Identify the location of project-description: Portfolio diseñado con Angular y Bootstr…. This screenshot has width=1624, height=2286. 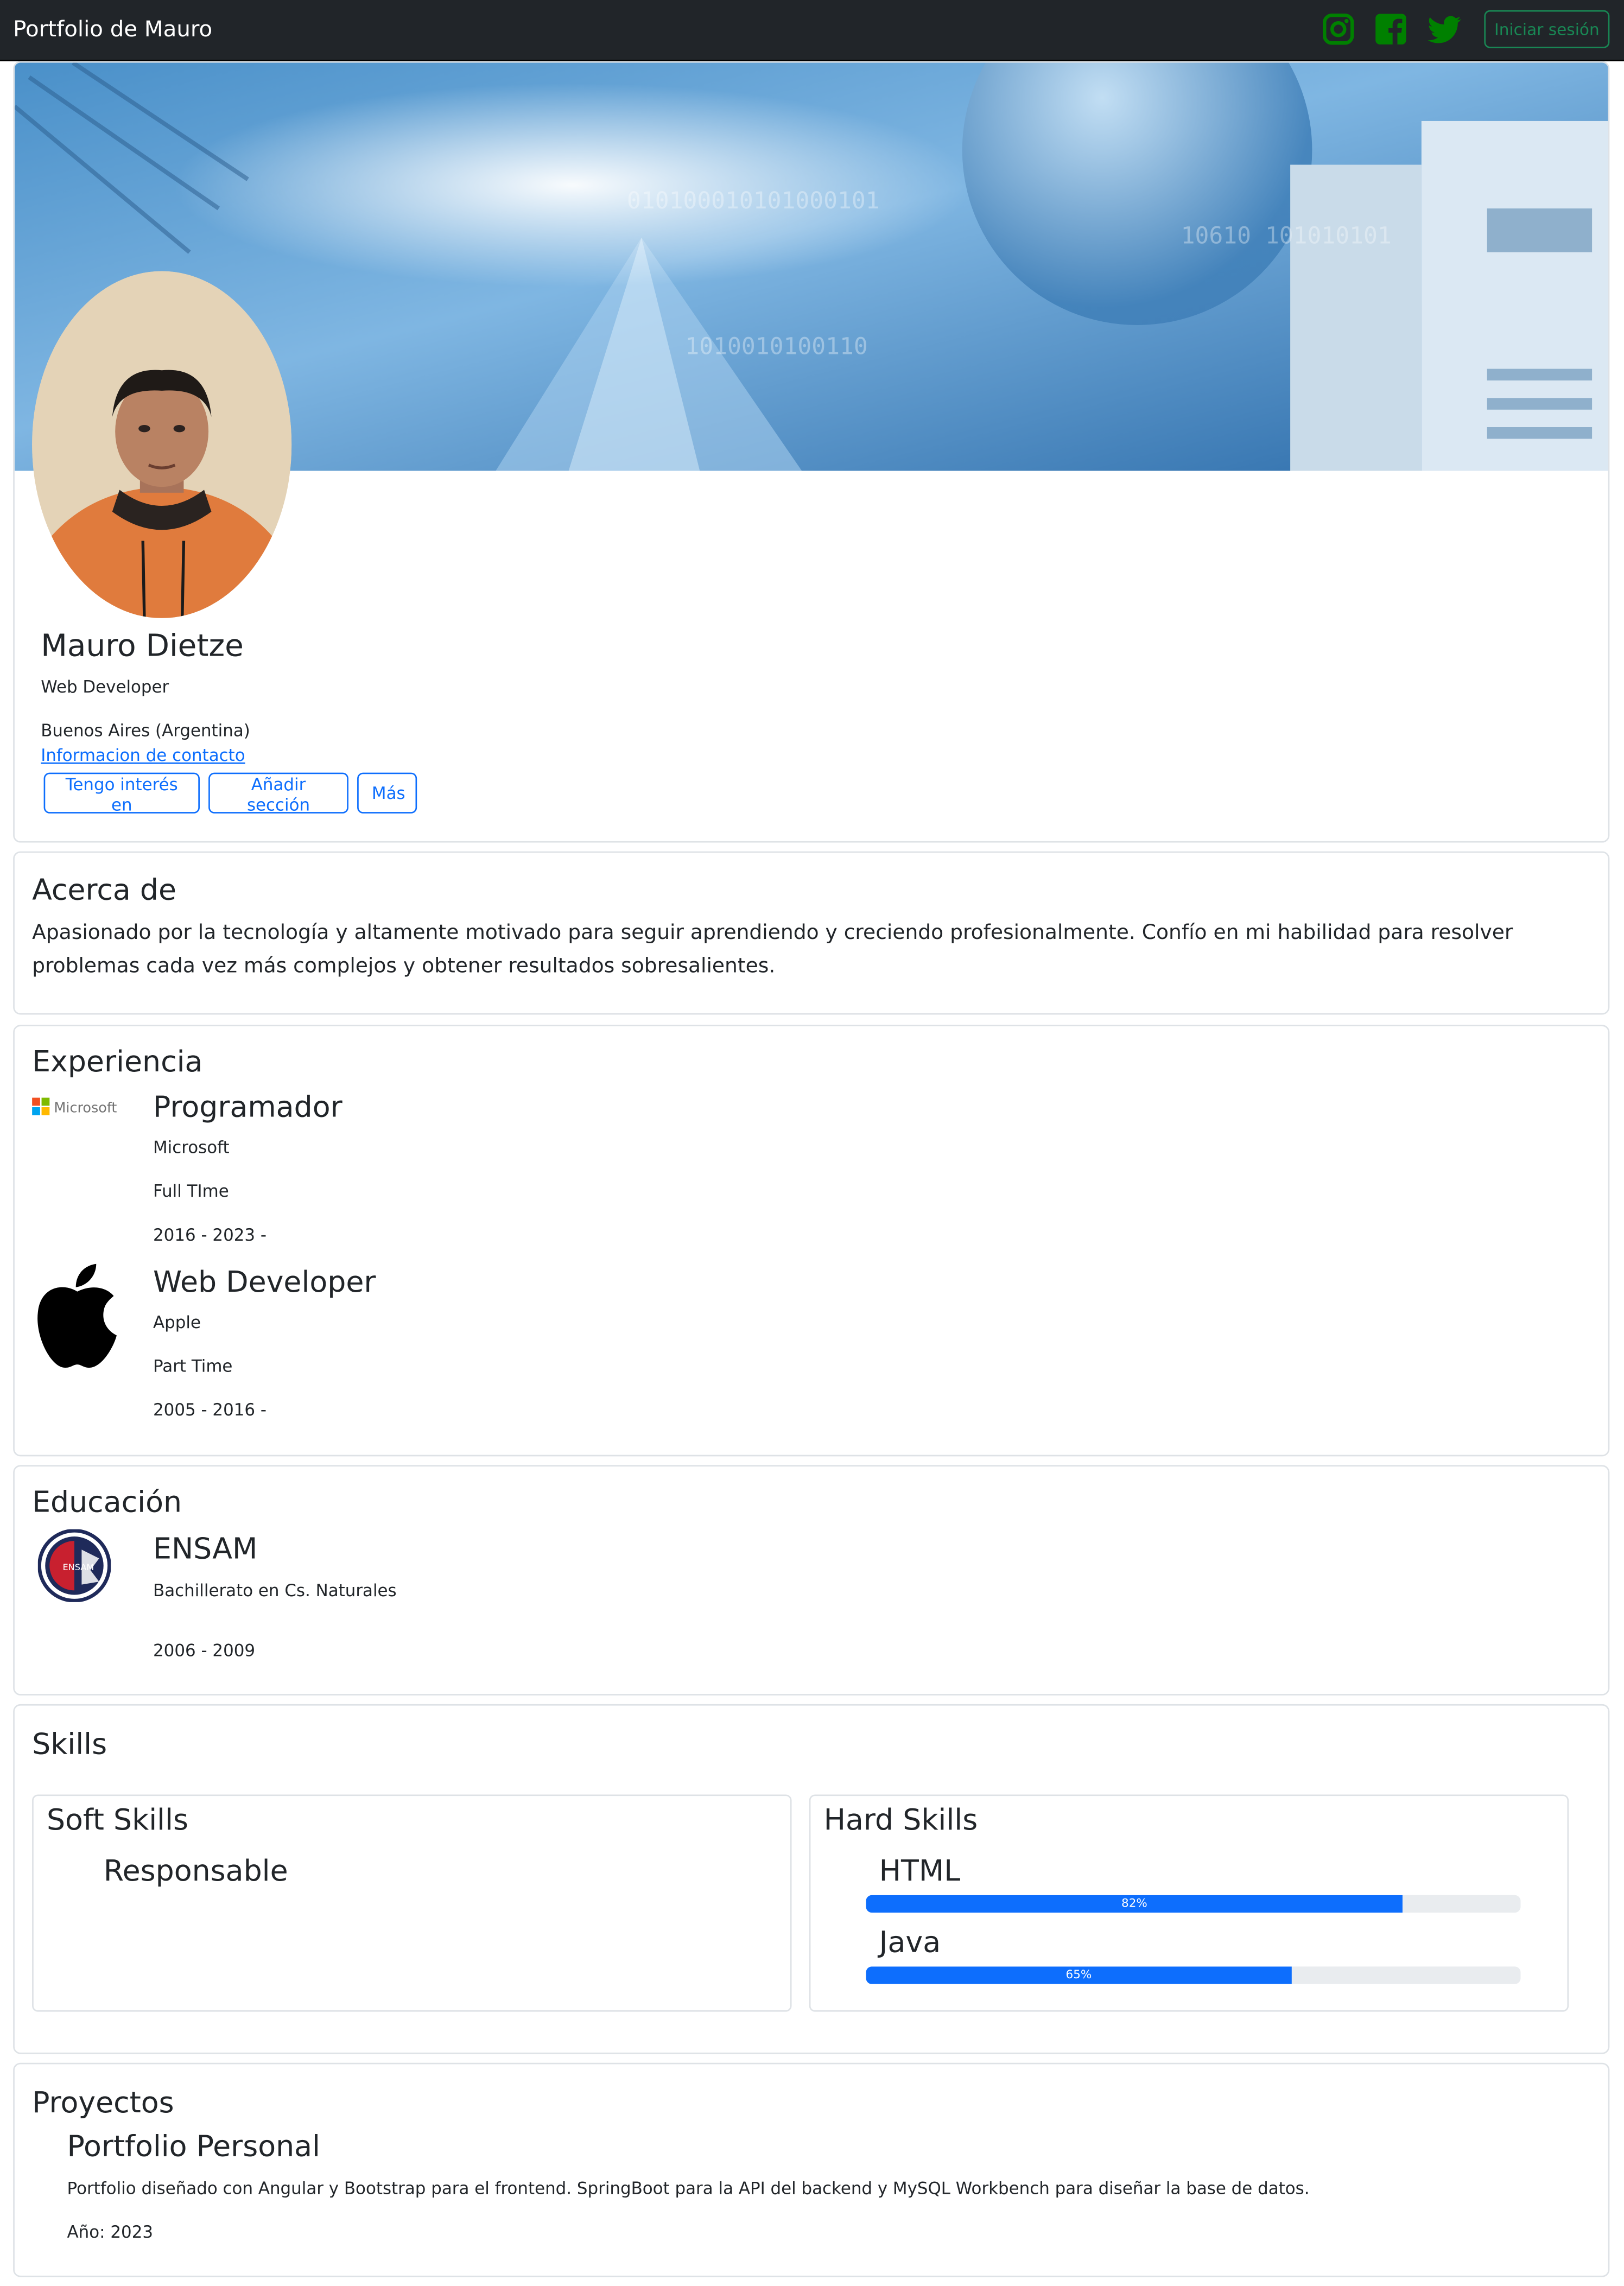
(688, 2188).